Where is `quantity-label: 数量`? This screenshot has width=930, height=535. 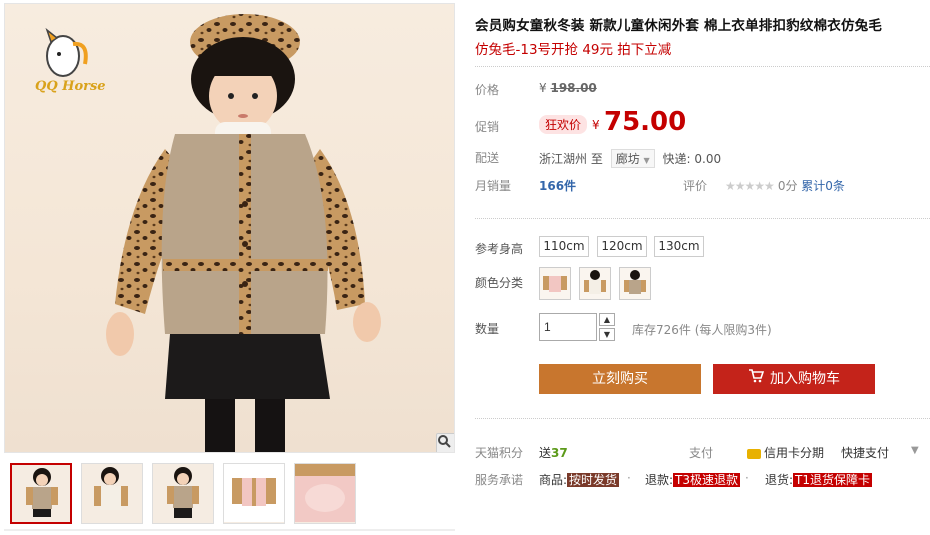 quantity-label: 数量 is located at coordinates (487, 329).